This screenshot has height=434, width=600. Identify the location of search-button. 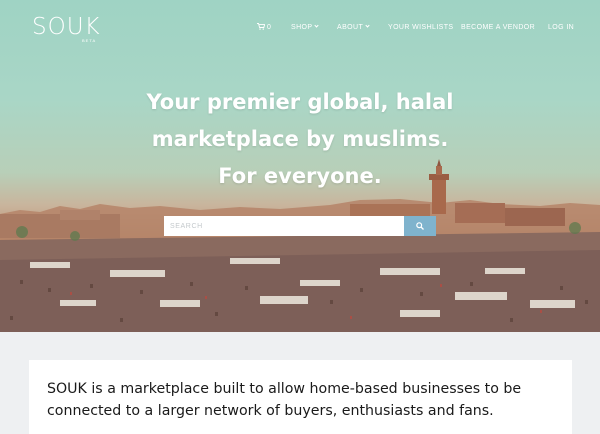
(420, 226).